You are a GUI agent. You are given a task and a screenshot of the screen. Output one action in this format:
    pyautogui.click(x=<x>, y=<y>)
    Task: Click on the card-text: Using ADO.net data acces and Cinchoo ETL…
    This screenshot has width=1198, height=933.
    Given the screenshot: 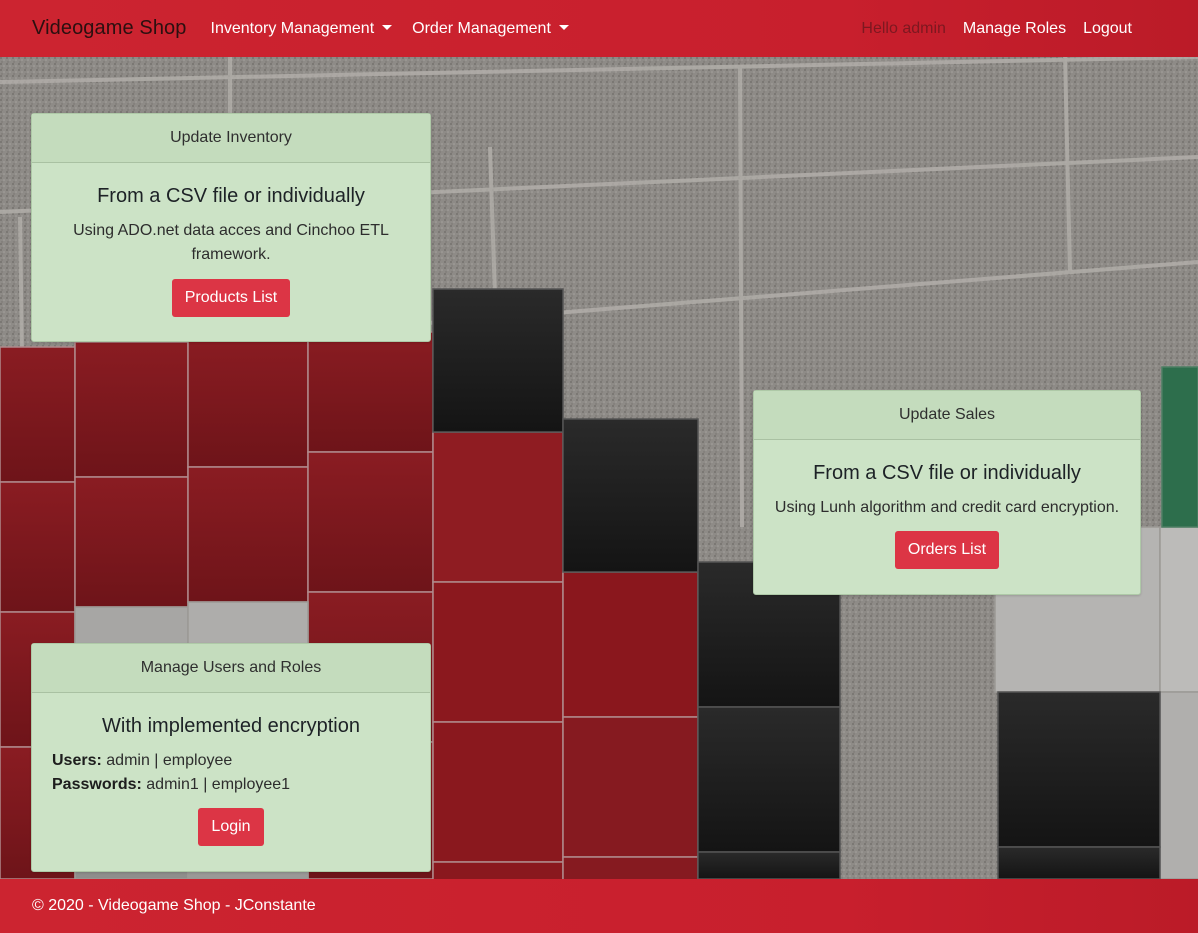 What is the action you would take?
    pyautogui.click(x=231, y=242)
    